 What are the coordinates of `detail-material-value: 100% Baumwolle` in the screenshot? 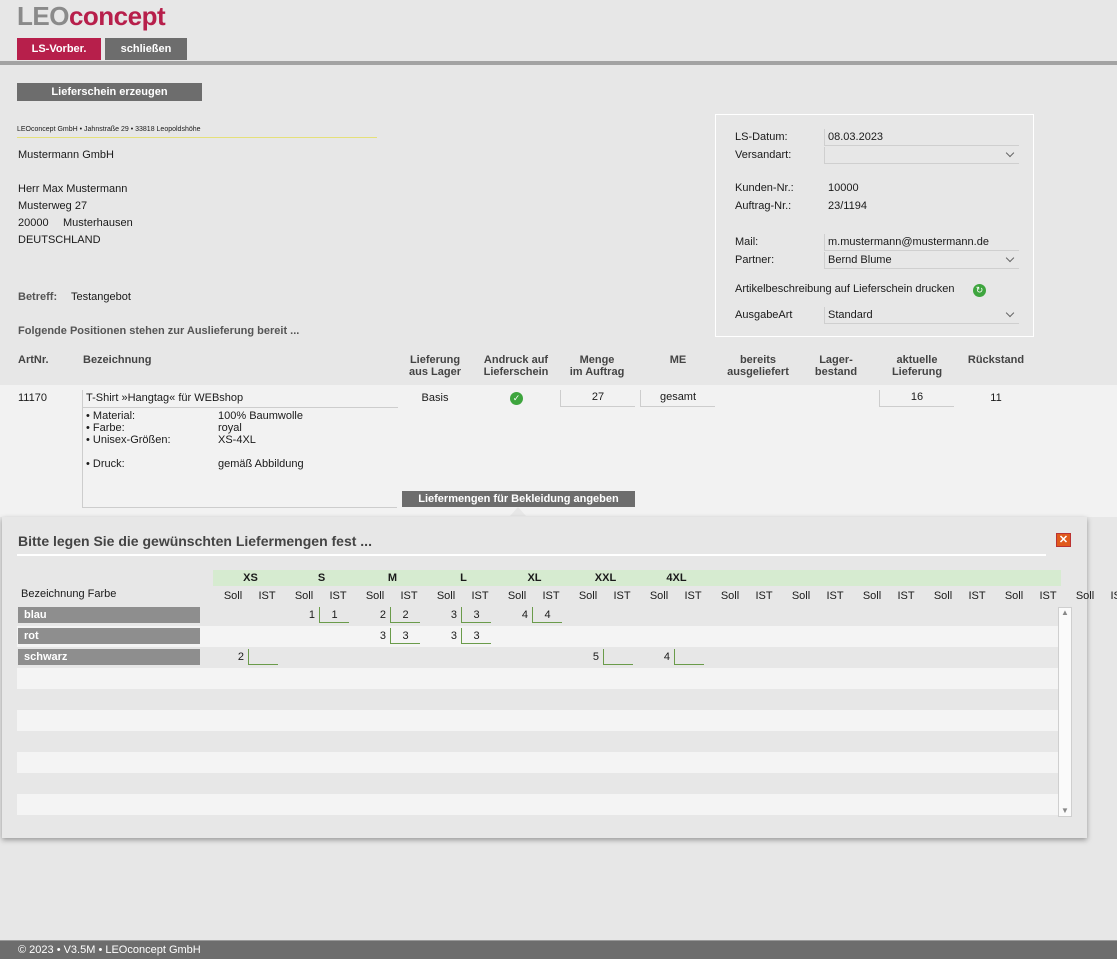 It's located at (260, 416).